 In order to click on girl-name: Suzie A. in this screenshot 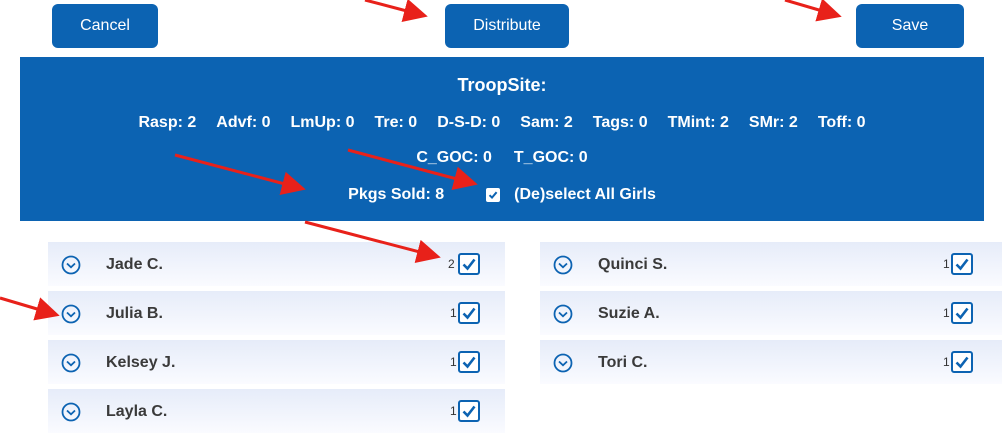, I will do `click(629, 313)`.